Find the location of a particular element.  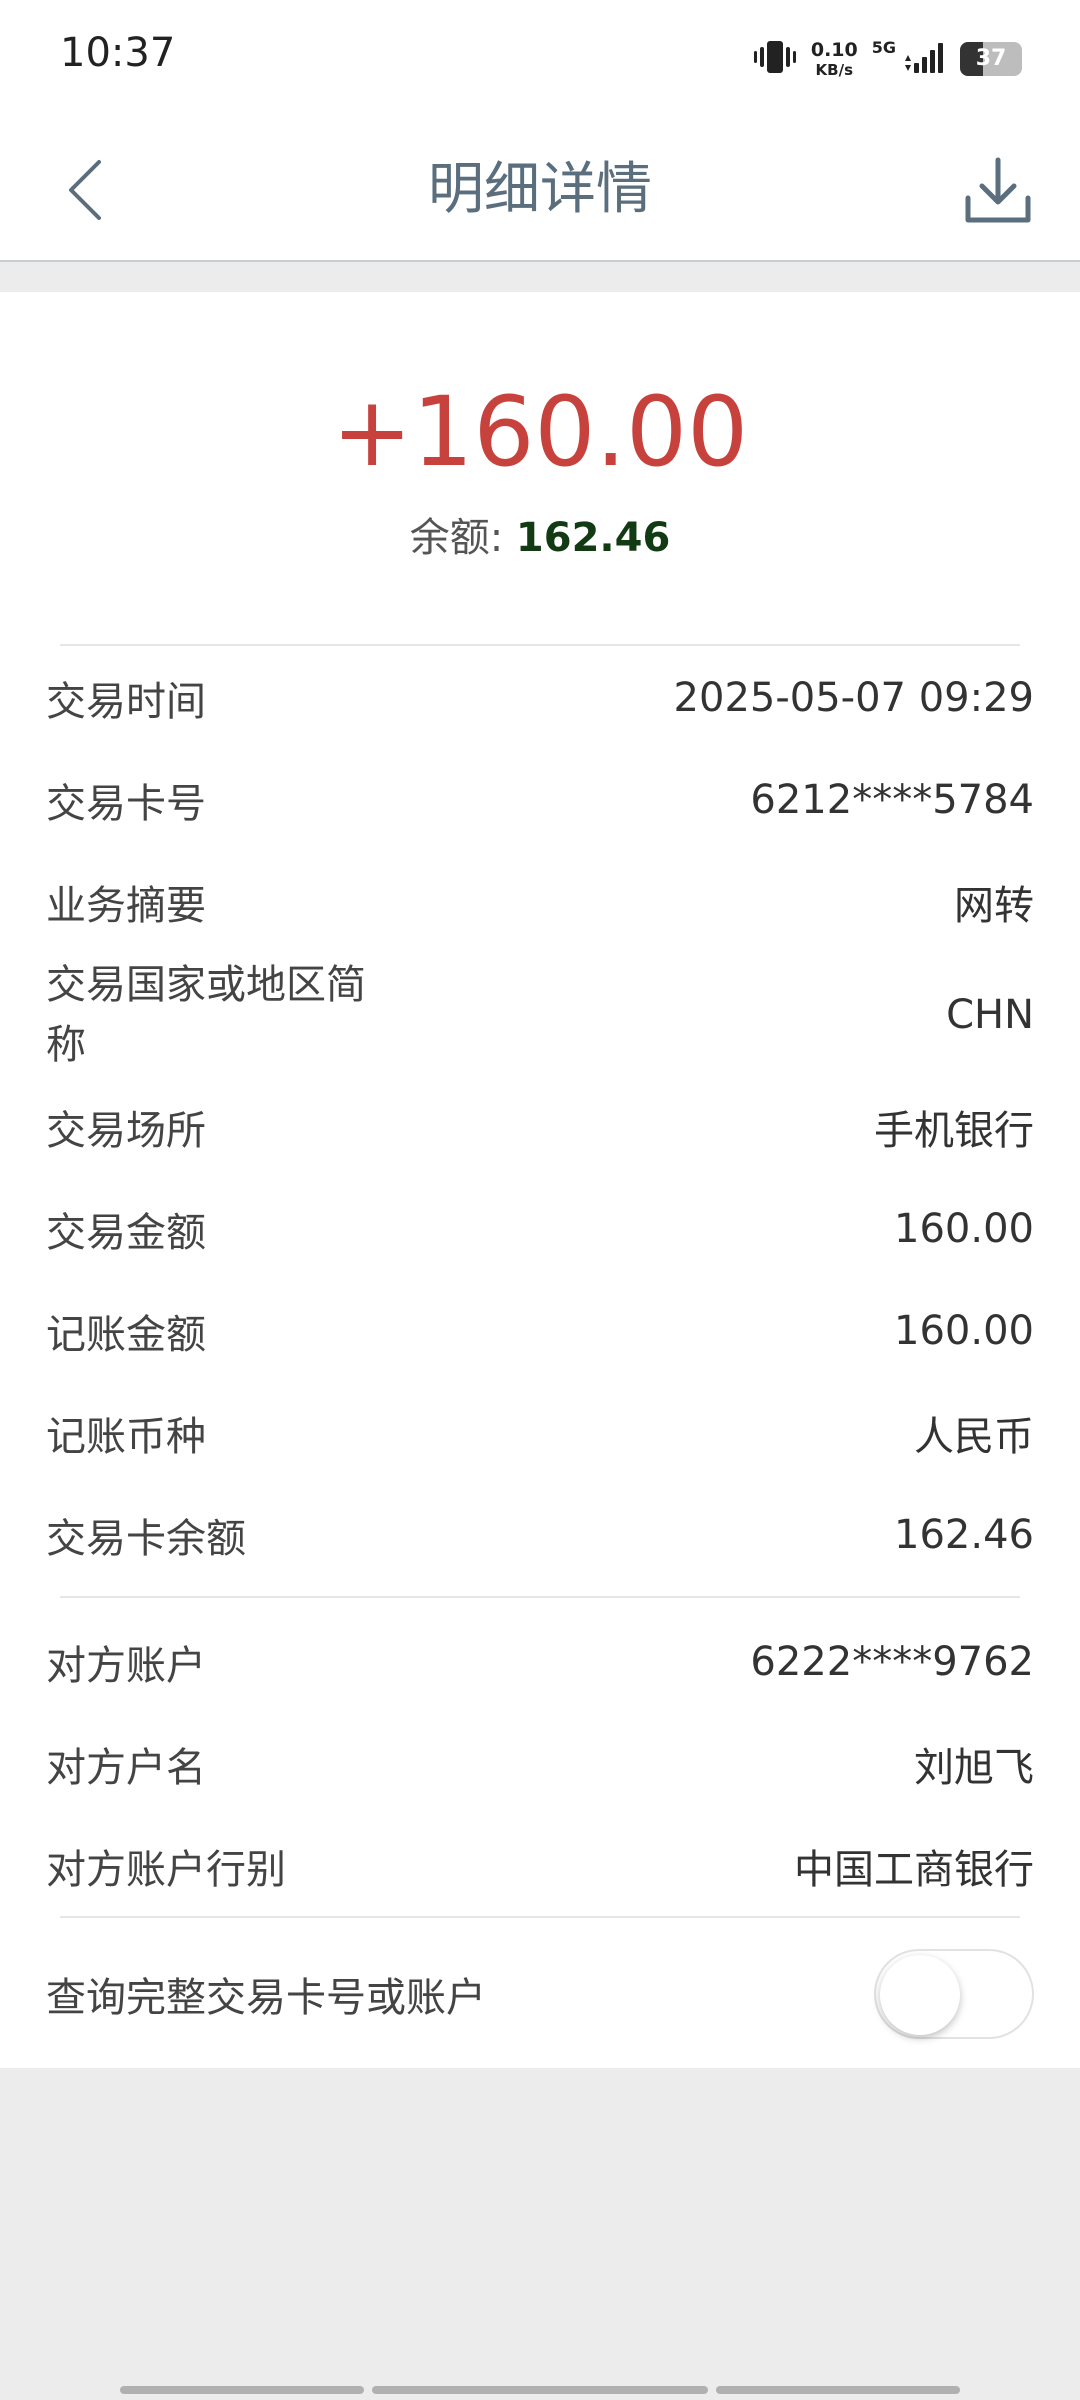

download-icon is located at coordinates (998, 190).